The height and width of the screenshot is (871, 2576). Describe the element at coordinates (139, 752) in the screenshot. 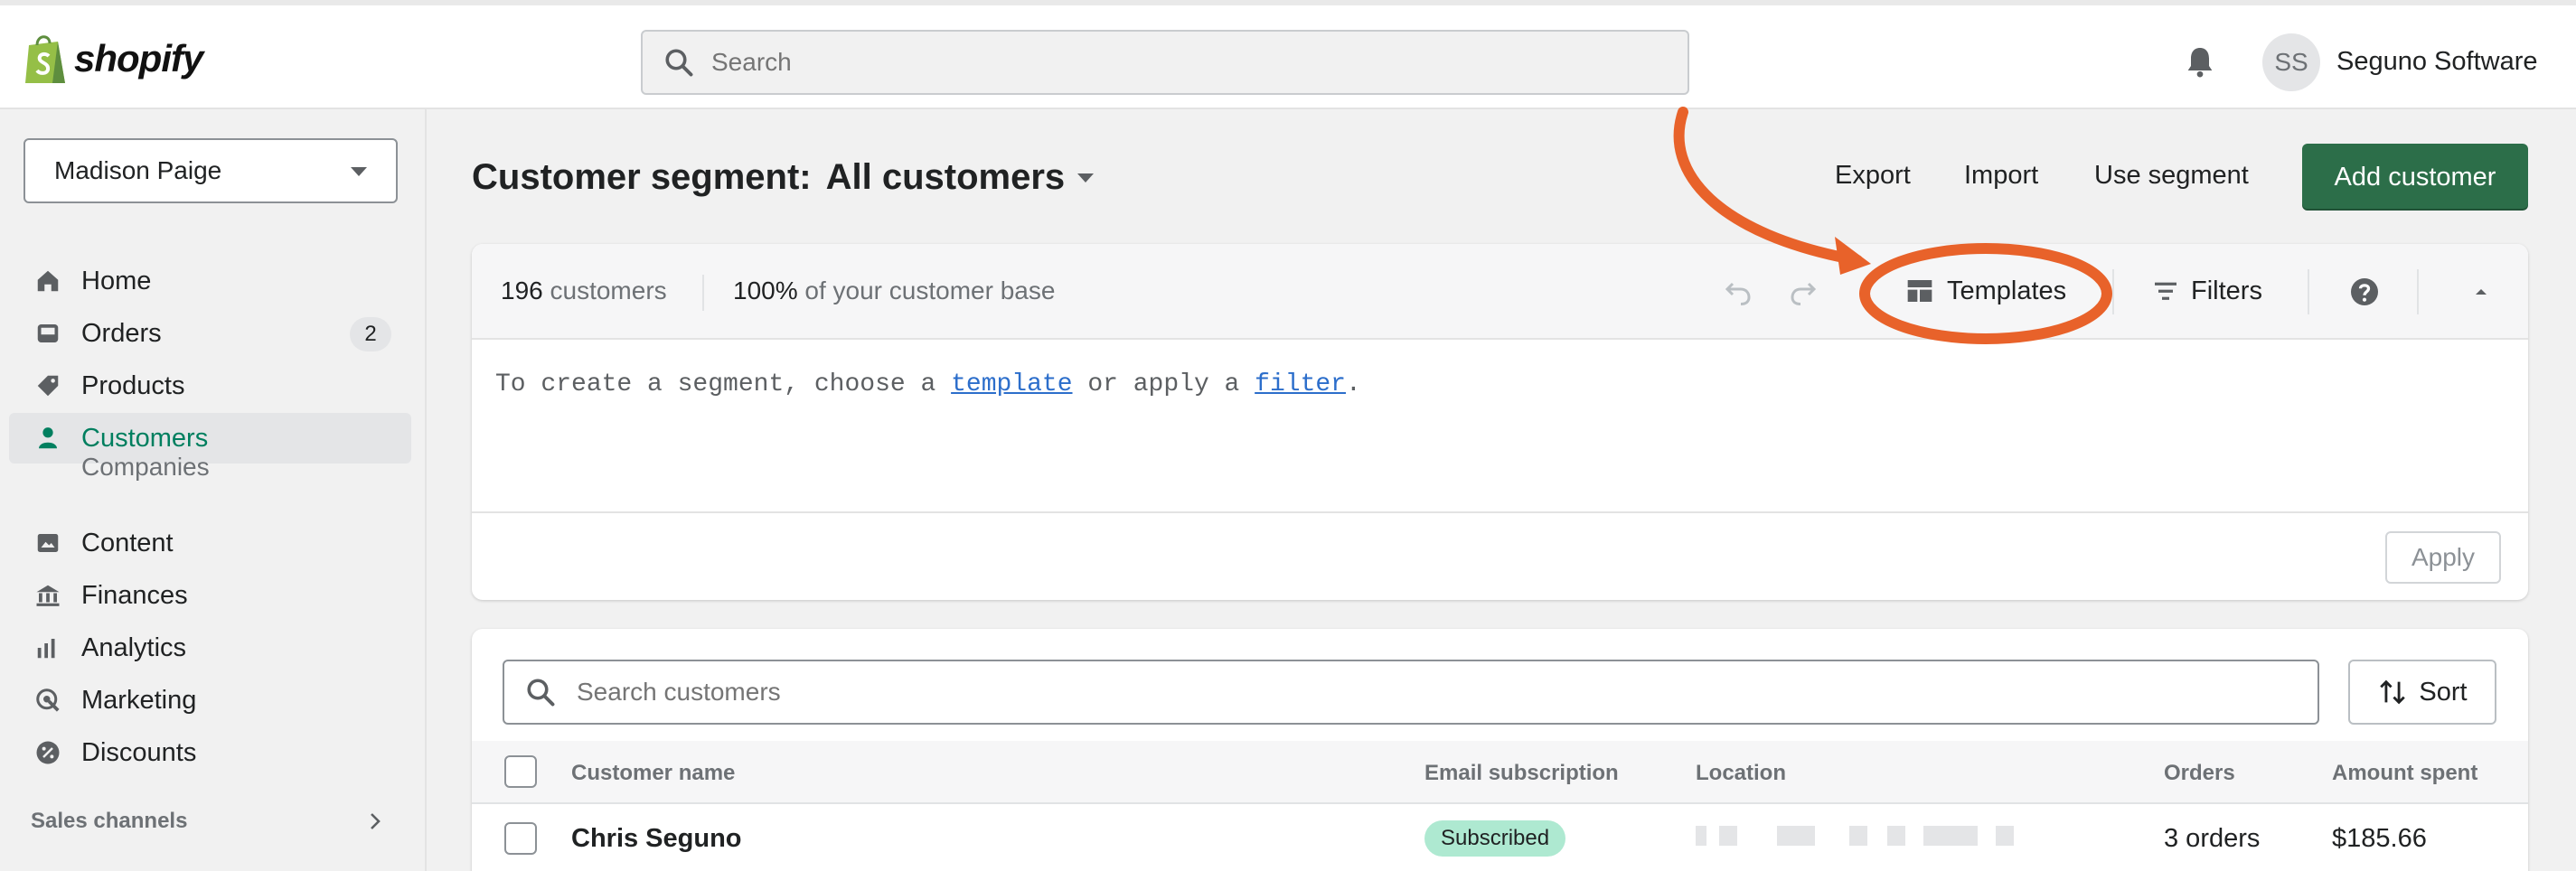

I see `sidebar-item-label: Discounts` at that location.